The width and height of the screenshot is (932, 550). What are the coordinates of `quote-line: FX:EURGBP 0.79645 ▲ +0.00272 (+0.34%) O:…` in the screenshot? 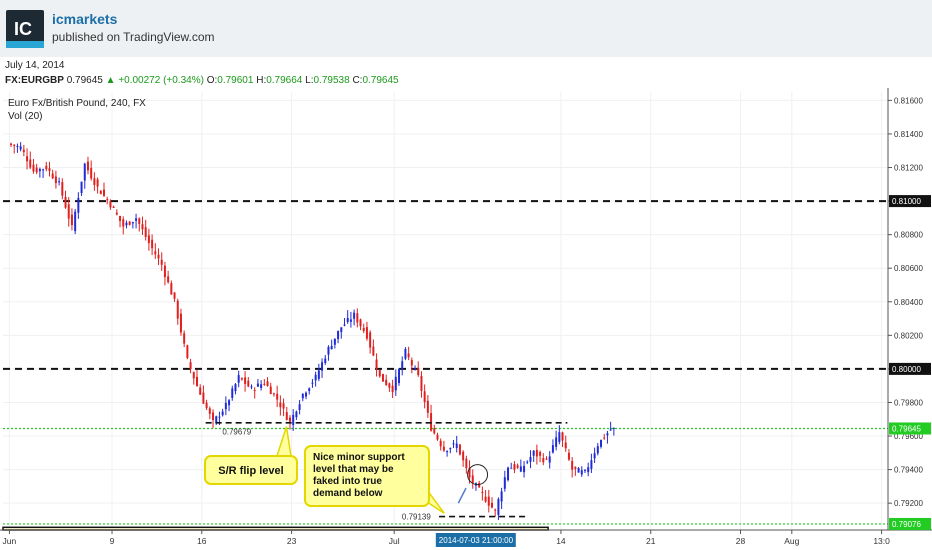 It's located at (202, 80).